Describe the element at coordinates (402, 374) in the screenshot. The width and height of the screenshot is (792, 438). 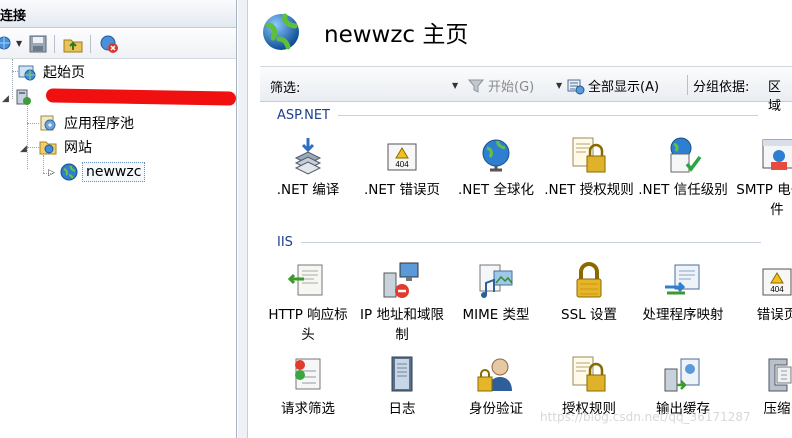
I see `log-book-icon` at that location.